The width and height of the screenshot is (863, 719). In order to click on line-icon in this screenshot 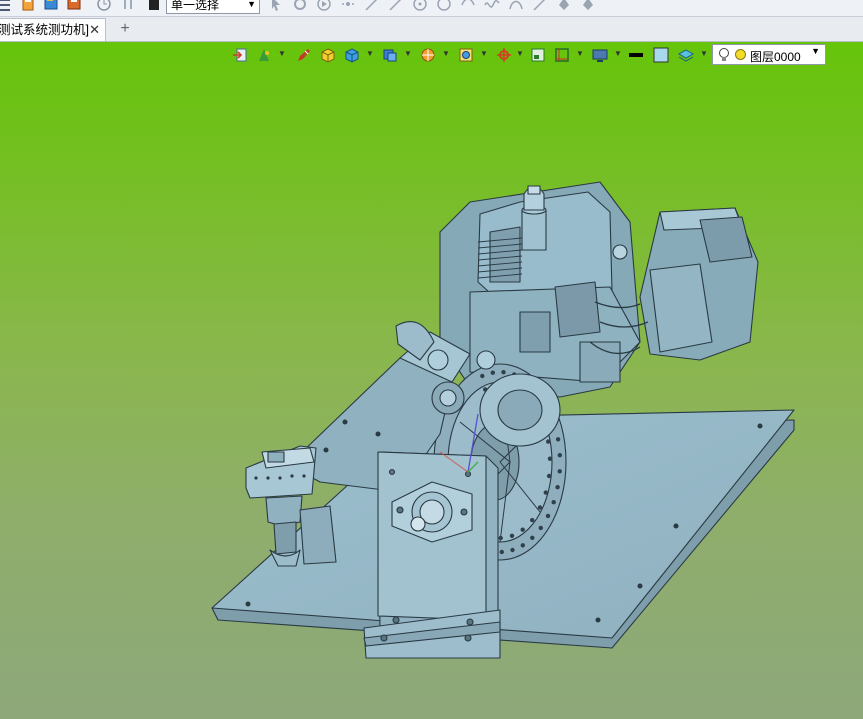, I will do `click(372, 5)`.